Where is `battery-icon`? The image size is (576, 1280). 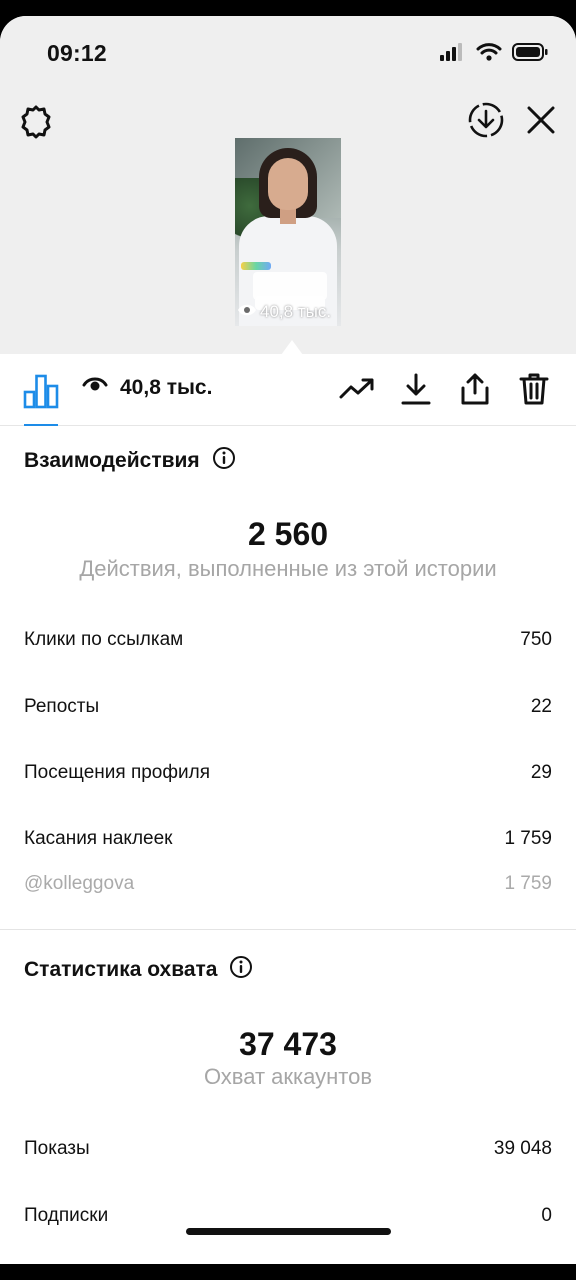
battery-icon is located at coordinates (530, 54).